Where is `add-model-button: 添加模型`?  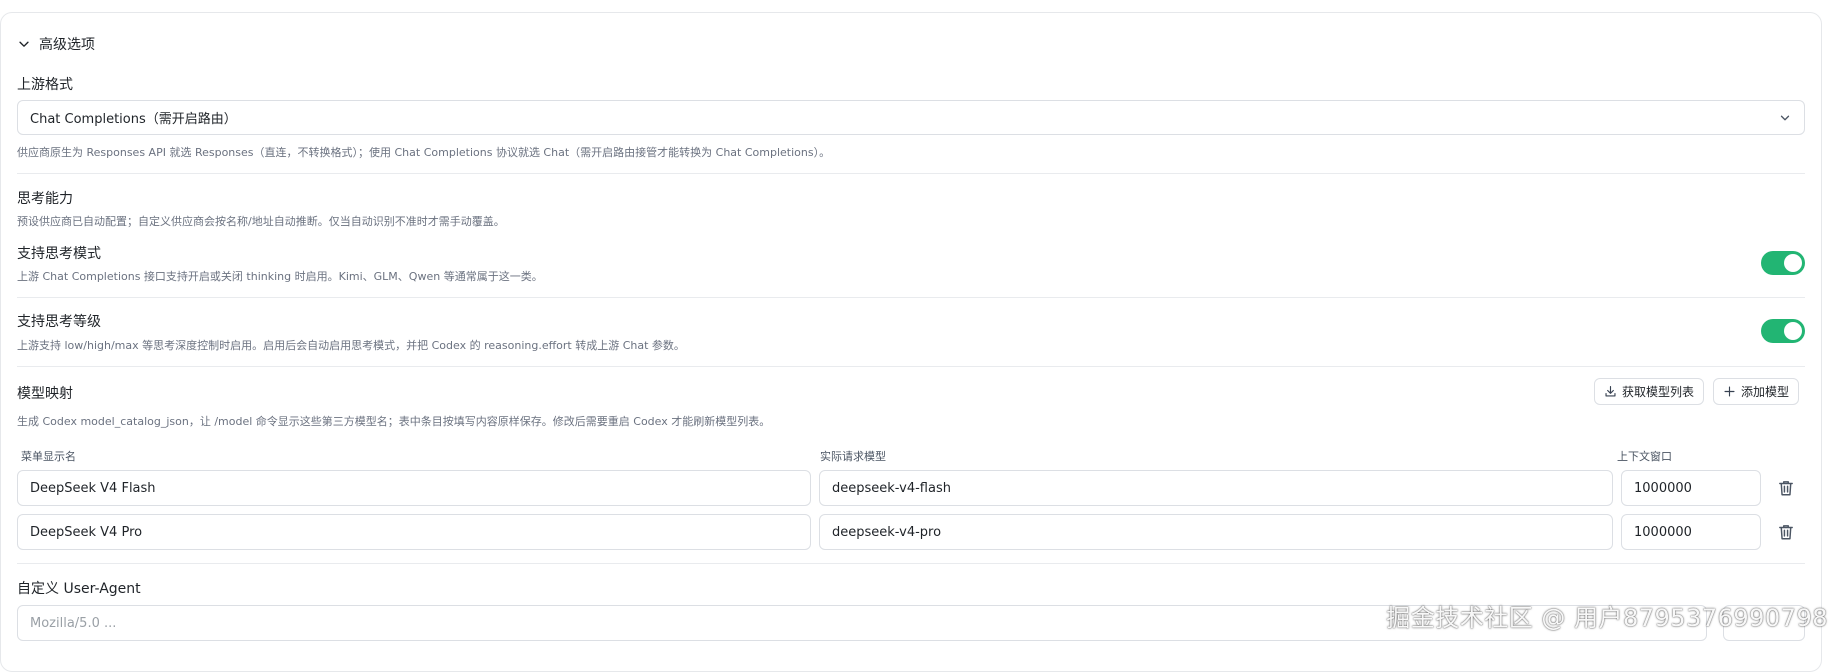 add-model-button: 添加模型 is located at coordinates (1756, 391).